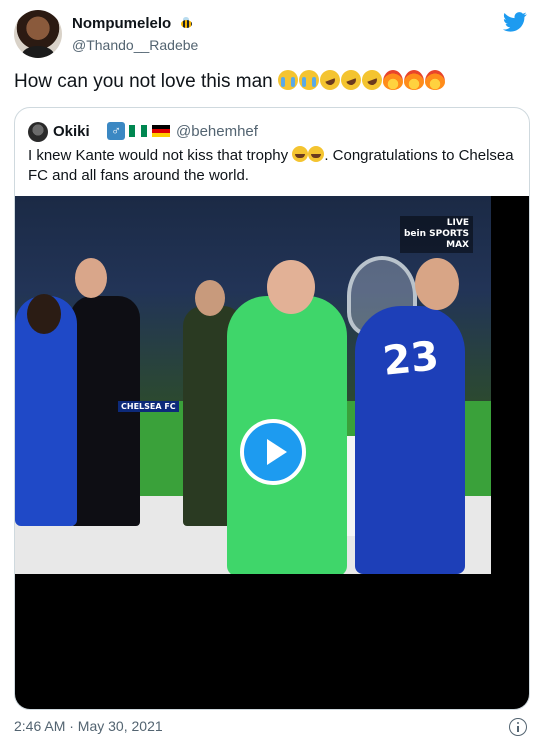  I want to click on nigeria-flag-icon, so click(138, 131).